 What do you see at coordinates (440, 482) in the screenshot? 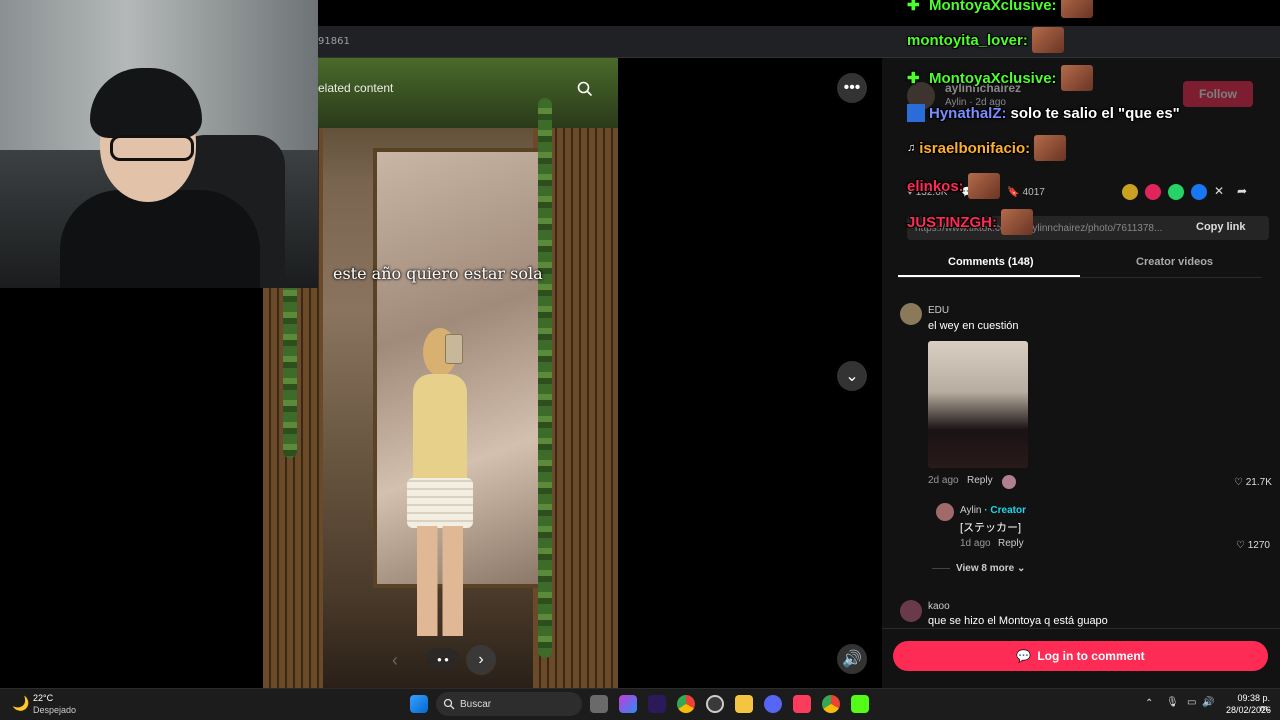
I see `person-figure` at bounding box center [440, 482].